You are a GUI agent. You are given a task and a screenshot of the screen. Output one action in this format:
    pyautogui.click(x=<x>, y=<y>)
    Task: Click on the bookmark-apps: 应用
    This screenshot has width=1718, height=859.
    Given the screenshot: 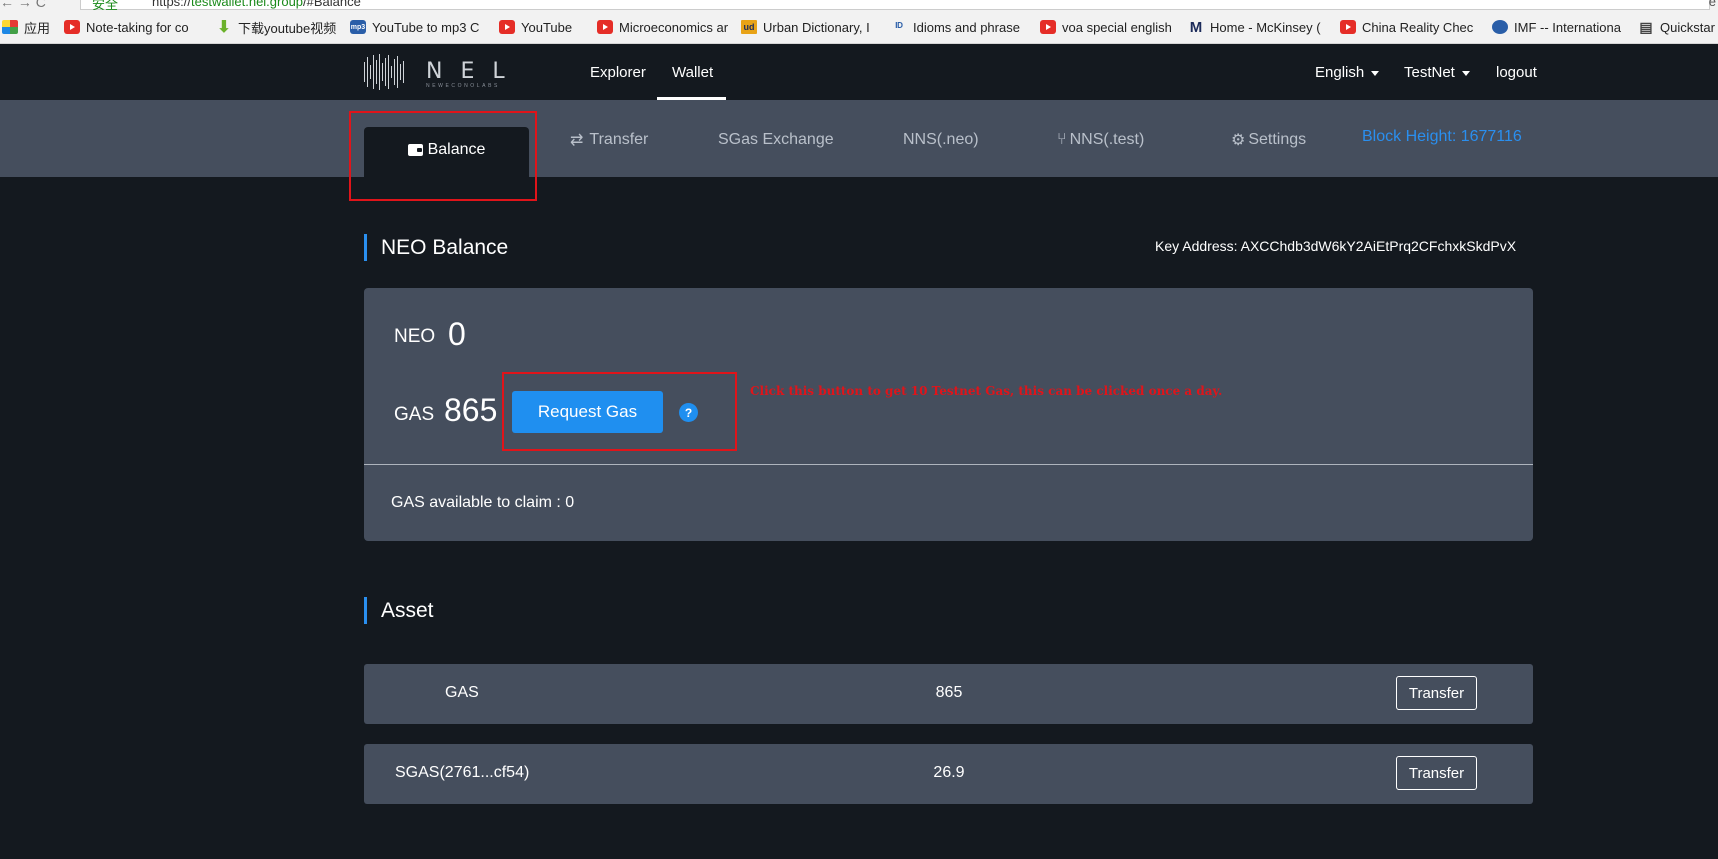 What is the action you would take?
    pyautogui.click(x=27, y=27)
    